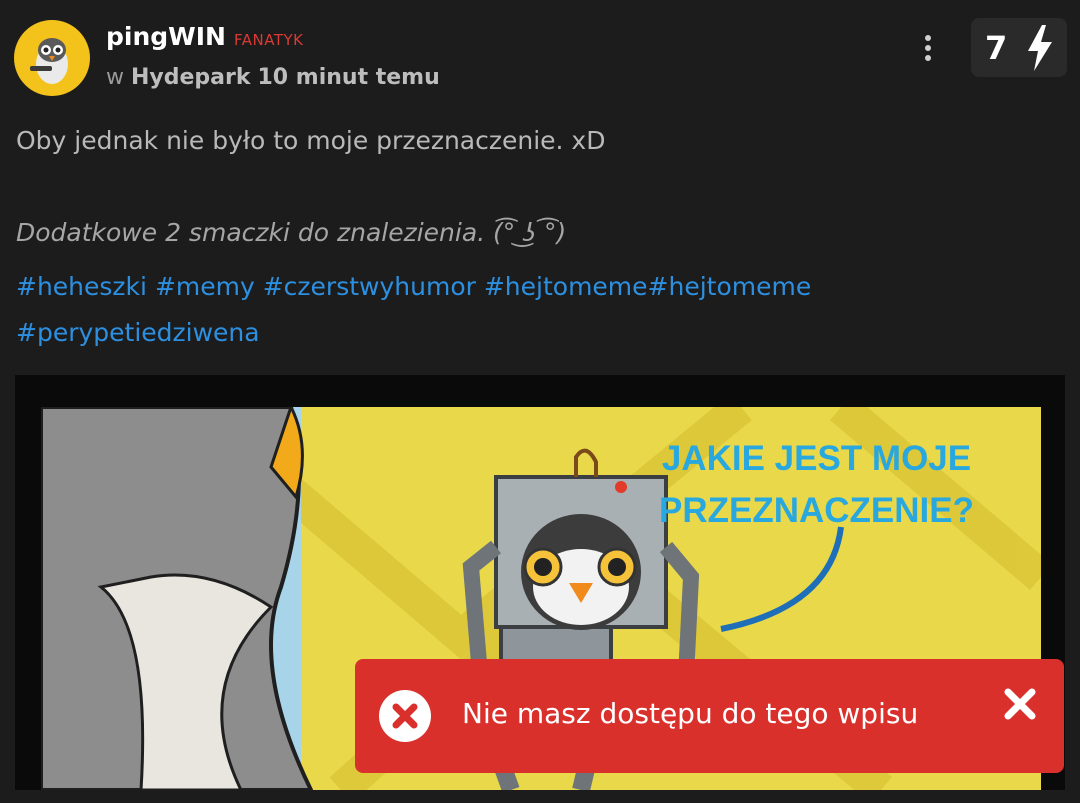  Describe the element at coordinates (690, 713) in the screenshot. I see `toast-message: Nie masz dostępu do tego wpisu` at that location.